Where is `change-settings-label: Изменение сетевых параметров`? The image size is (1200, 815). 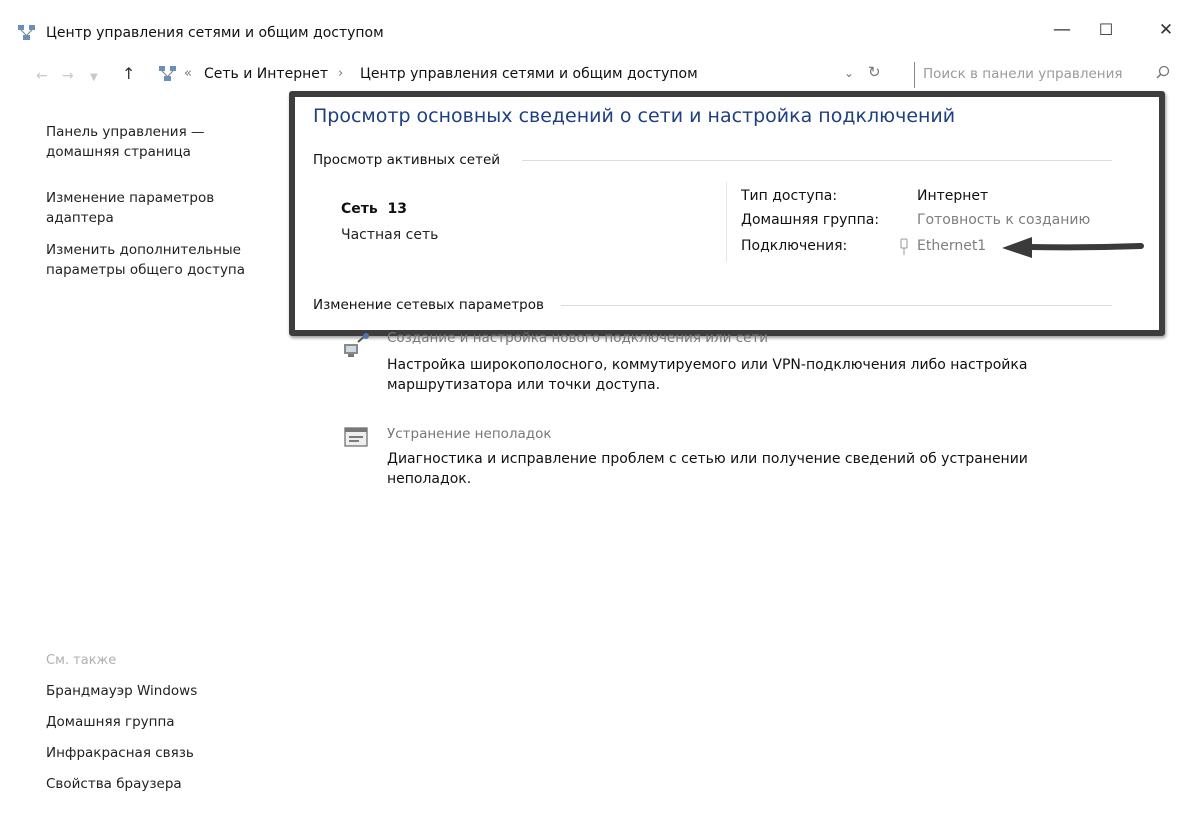 change-settings-label: Изменение сетевых параметров is located at coordinates (428, 305).